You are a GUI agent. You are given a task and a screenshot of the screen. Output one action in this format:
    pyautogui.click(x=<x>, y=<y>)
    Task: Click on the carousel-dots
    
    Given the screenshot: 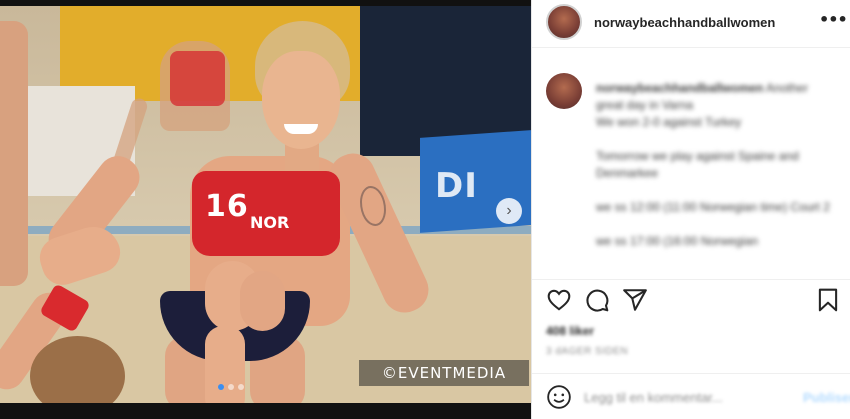 What is the action you would take?
    pyautogui.click(x=231, y=387)
    